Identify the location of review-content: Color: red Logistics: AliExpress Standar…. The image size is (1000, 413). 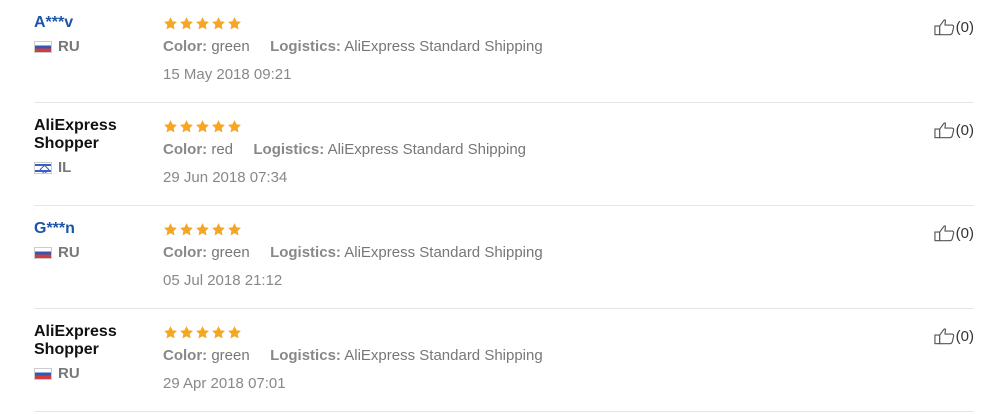
(344, 144).